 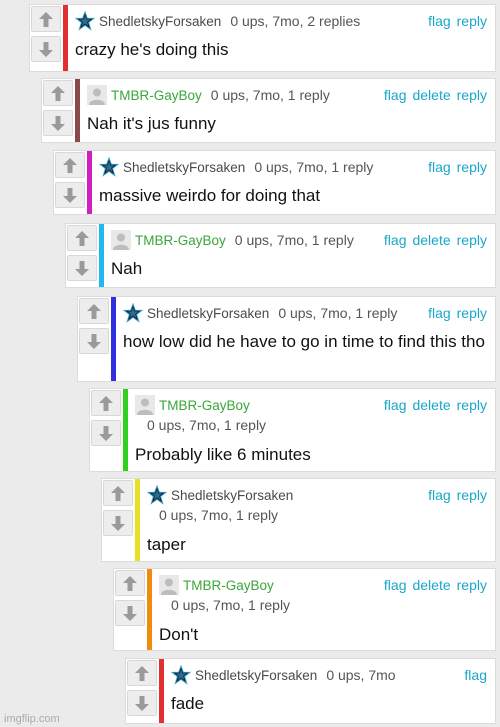 I want to click on comment-header: TMBR-GayBoy flag delete reply, so click(x=311, y=405).